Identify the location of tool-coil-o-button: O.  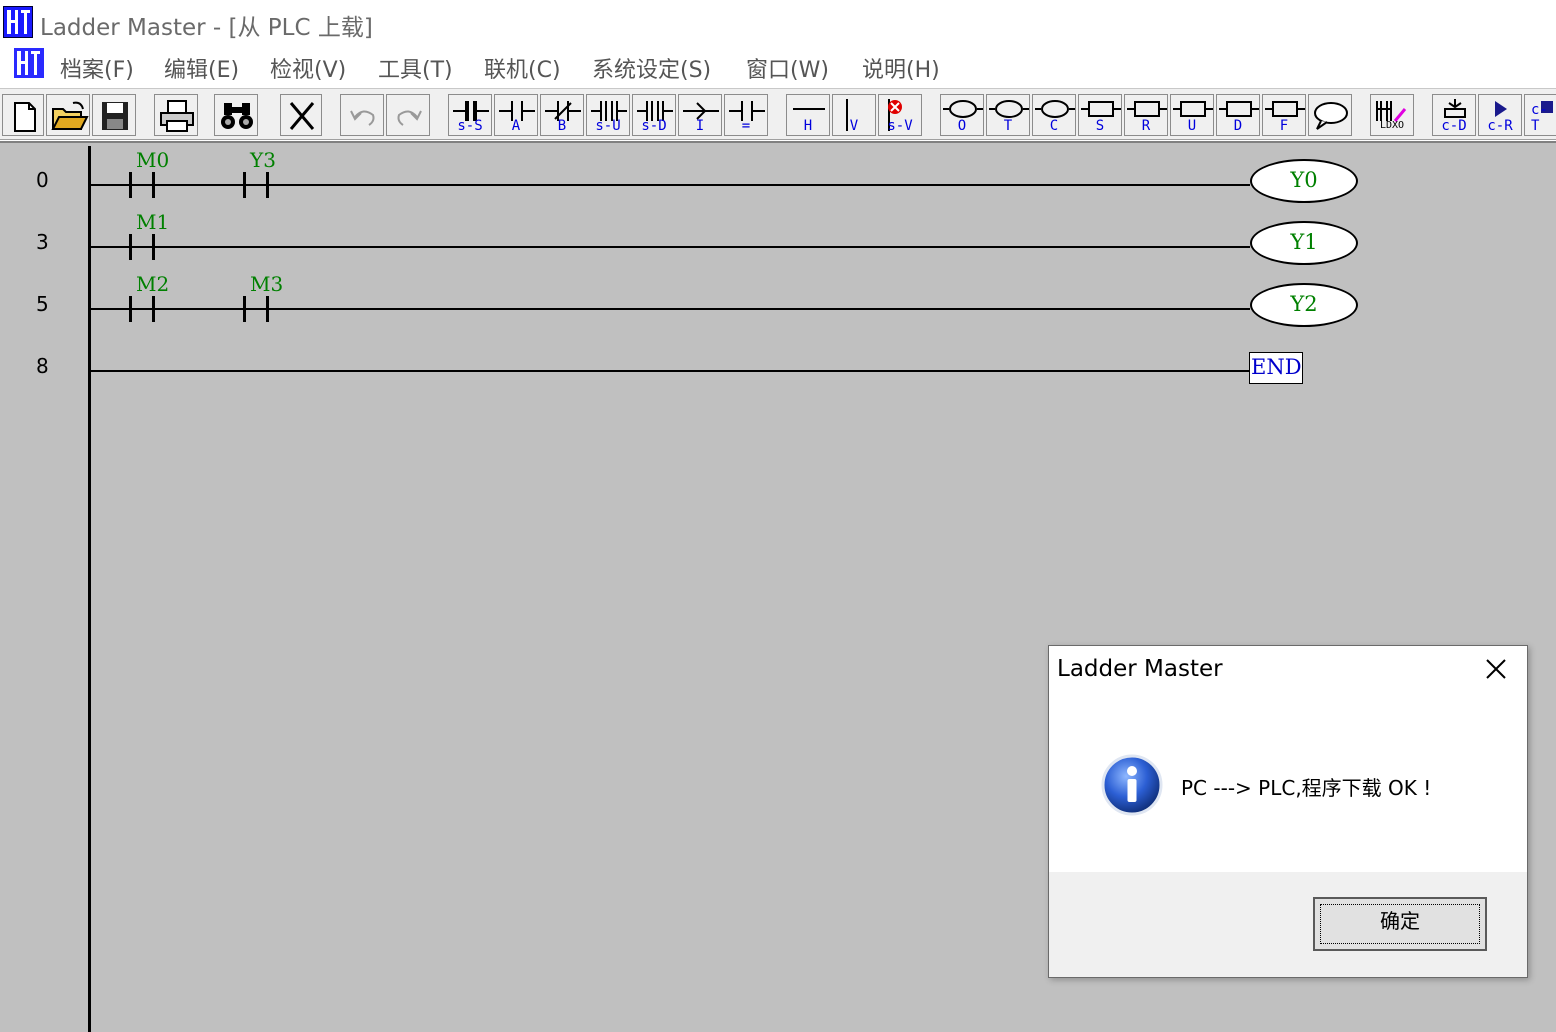
(962, 115).